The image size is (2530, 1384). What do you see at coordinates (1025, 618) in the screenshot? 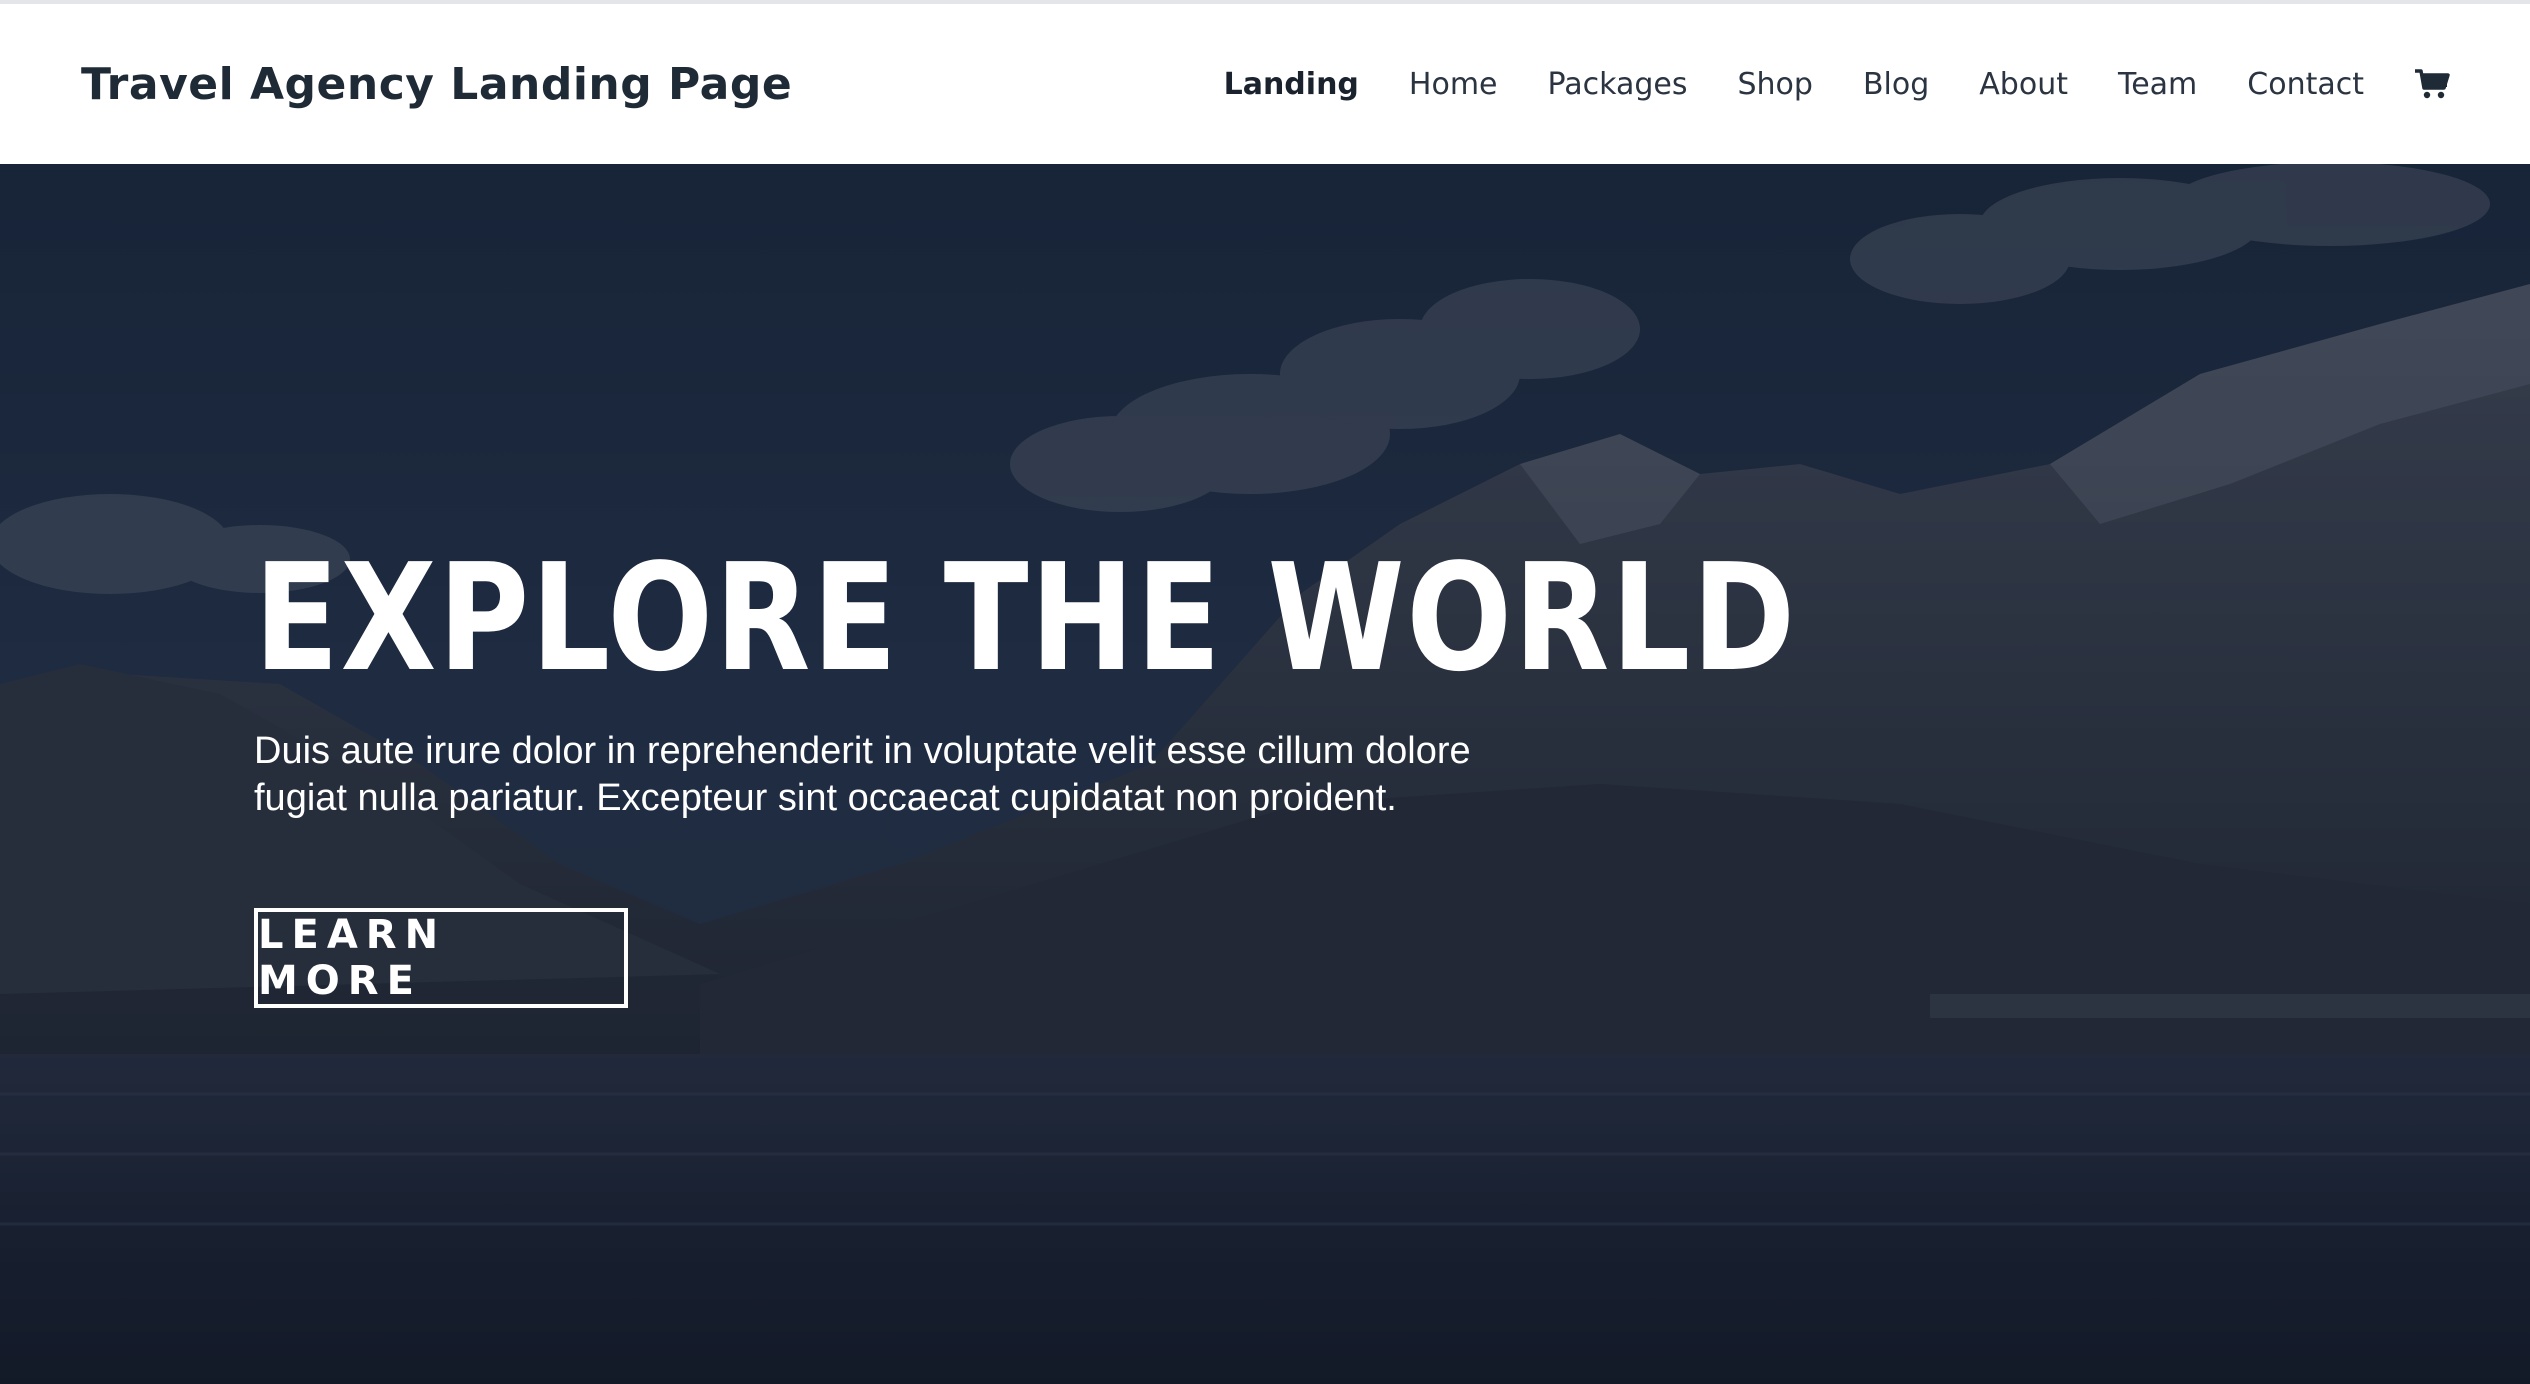
I see `hero-title: EXPLORE THE WORLD` at bounding box center [1025, 618].